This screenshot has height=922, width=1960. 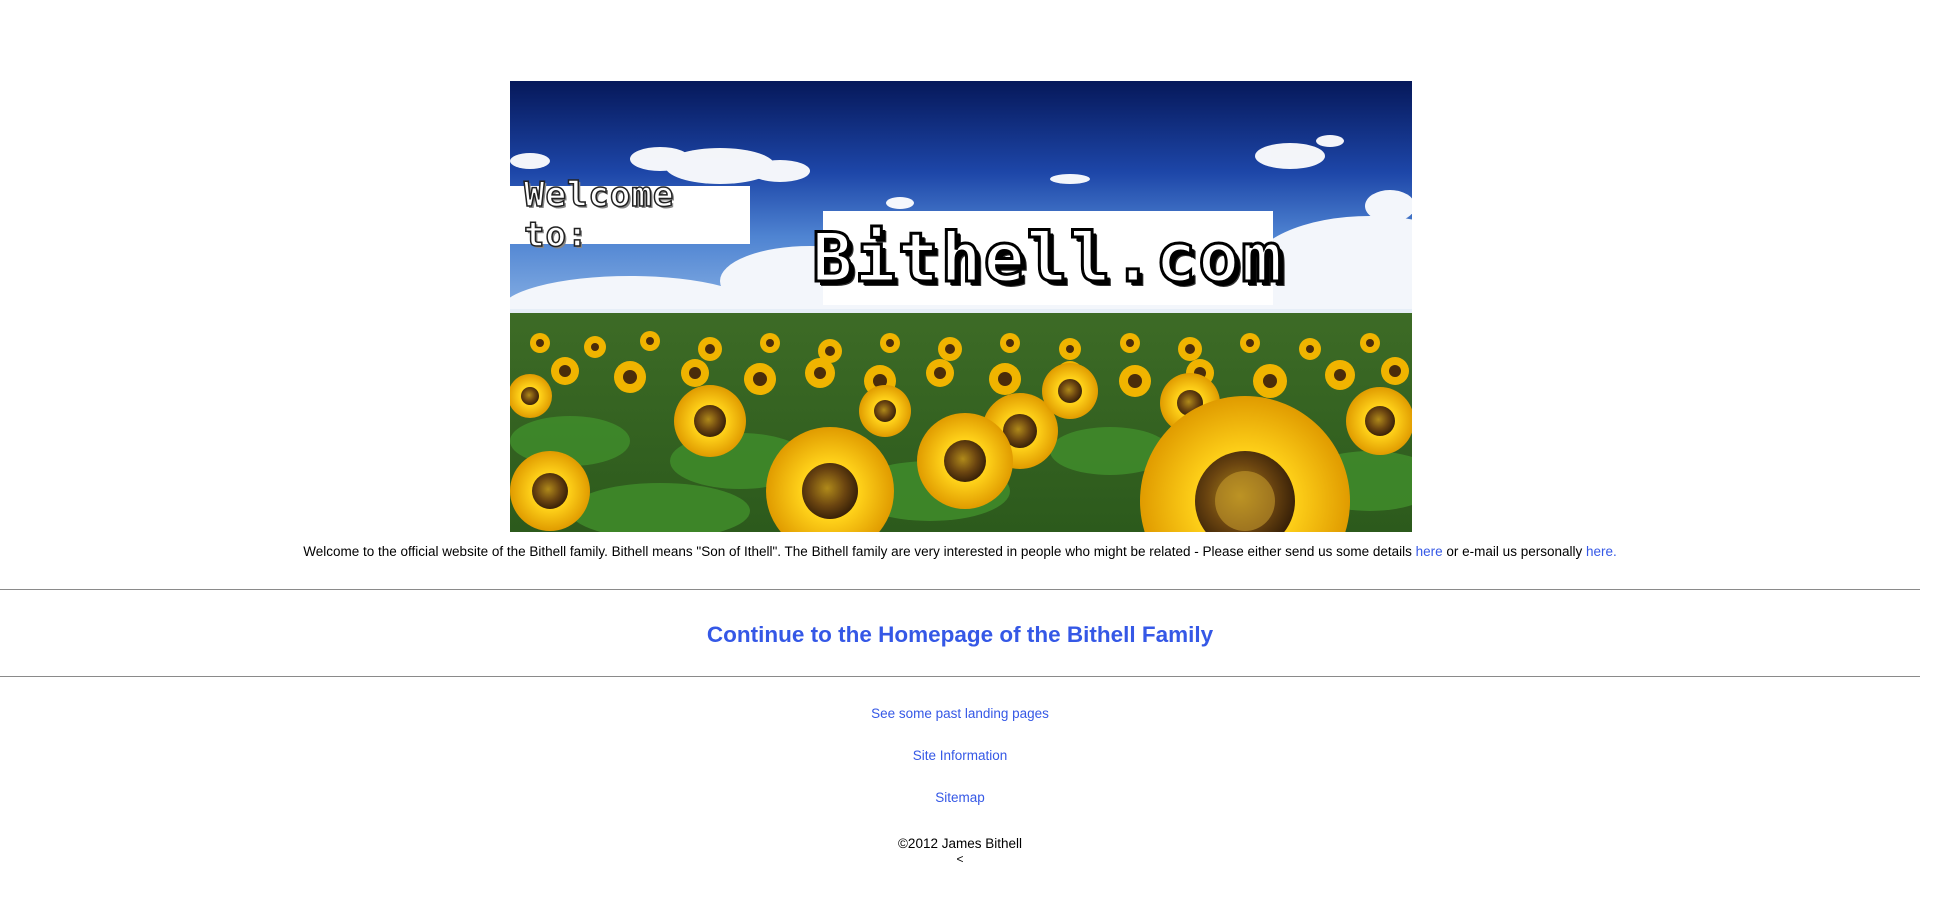 What do you see at coordinates (1429, 551) in the screenshot?
I see `send-details-link: here` at bounding box center [1429, 551].